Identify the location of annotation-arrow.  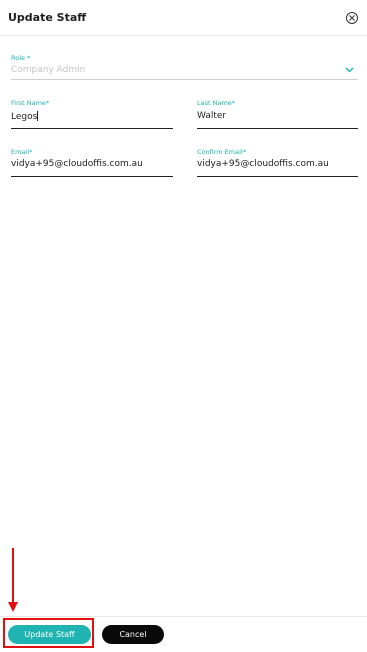
(13, 580).